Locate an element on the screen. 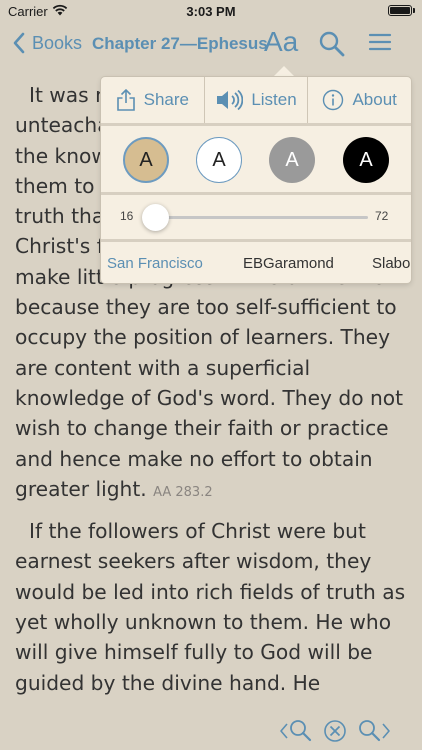 This screenshot has height=750, width=422. clear-search-icon is located at coordinates (335, 731).